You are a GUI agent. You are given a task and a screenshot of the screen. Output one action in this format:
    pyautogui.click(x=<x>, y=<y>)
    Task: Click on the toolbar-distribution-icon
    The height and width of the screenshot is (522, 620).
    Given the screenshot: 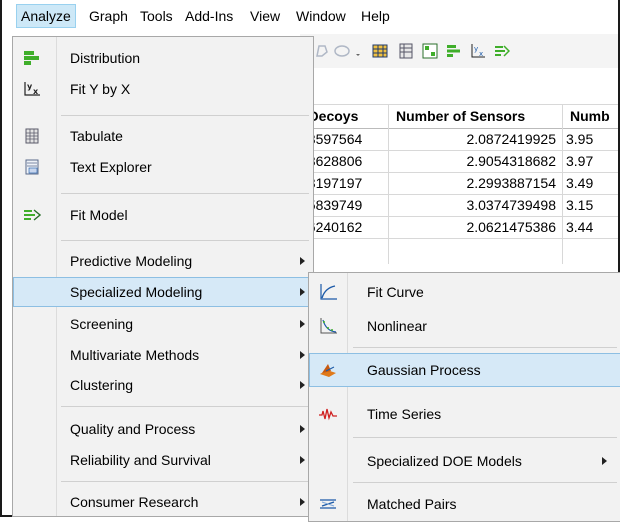 What is the action you would take?
    pyautogui.click(x=454, y=51)
    